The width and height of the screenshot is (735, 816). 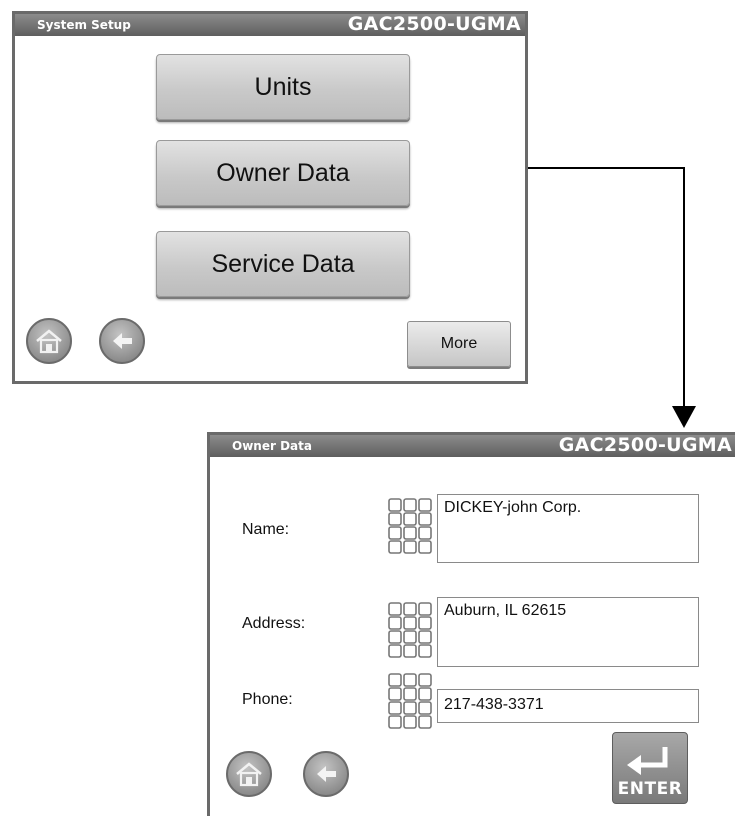 I want to click on name-label: Name:, so click(x=266, y=529).